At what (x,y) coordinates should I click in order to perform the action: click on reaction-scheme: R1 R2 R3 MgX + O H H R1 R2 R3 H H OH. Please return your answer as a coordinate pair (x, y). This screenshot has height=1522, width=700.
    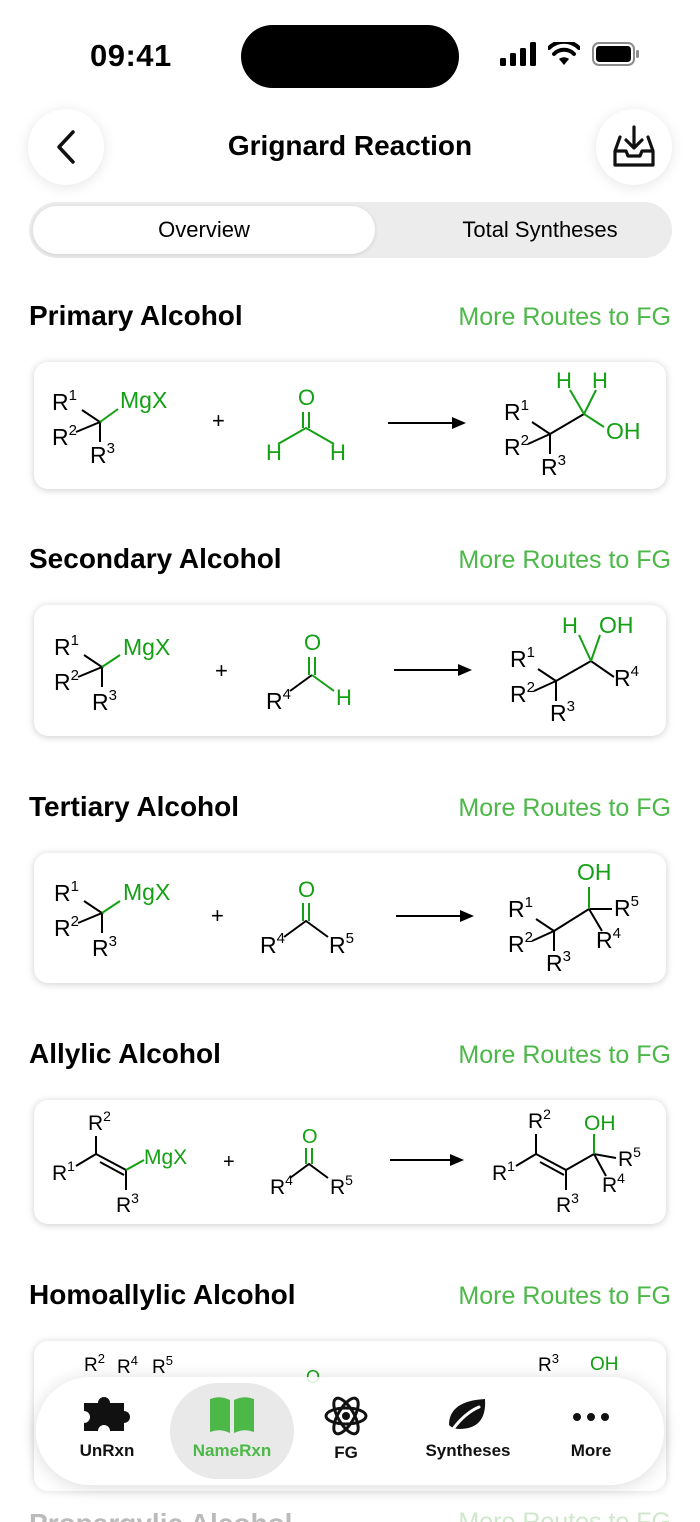
    Looking at the image, I should click on (346, 424).